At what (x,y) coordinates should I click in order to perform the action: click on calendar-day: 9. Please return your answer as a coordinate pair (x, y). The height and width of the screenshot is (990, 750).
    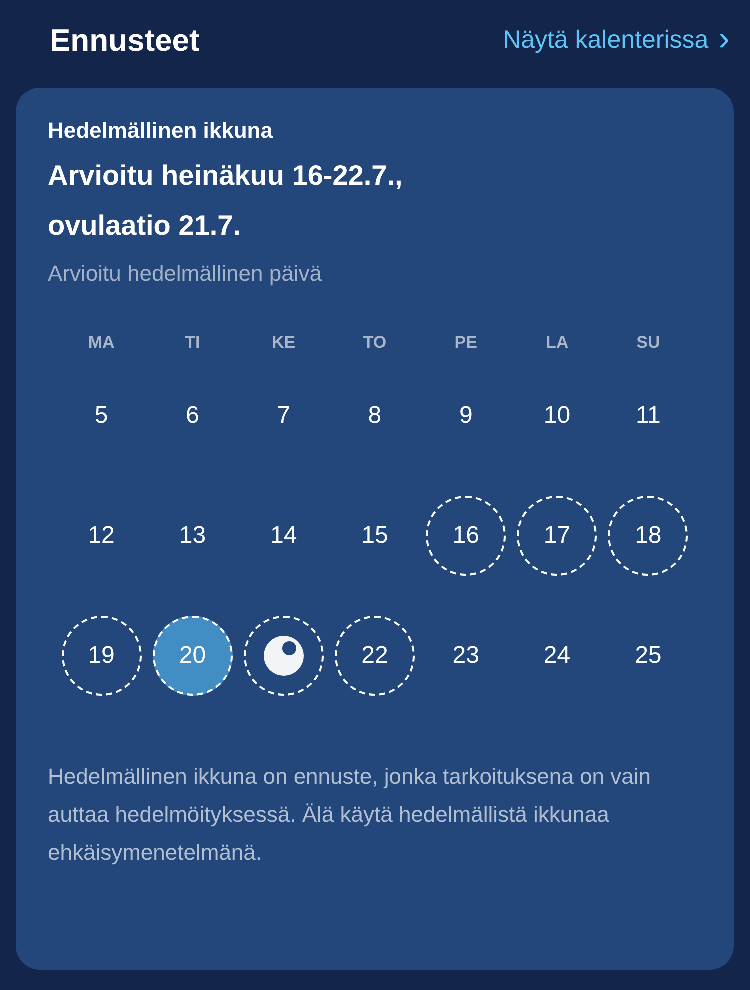
    Looking at the image, I should click on (466, 416).